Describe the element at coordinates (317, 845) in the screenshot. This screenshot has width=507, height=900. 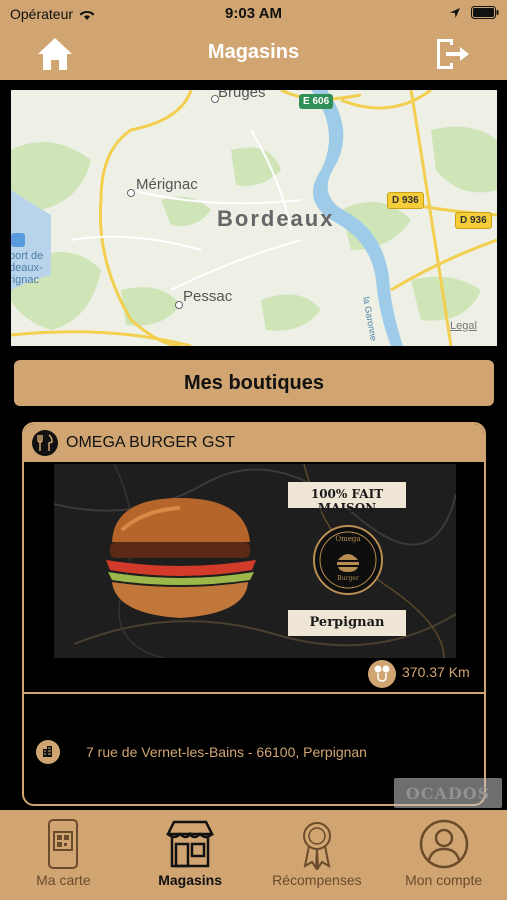
I see `medal-icon` at that location.